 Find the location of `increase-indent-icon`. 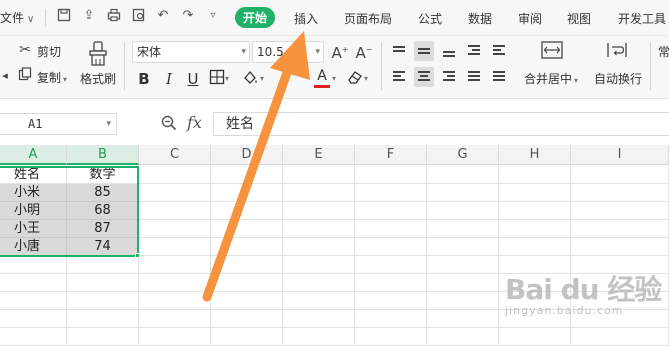

increase-indent-icon is located at coordinates (499, 51).